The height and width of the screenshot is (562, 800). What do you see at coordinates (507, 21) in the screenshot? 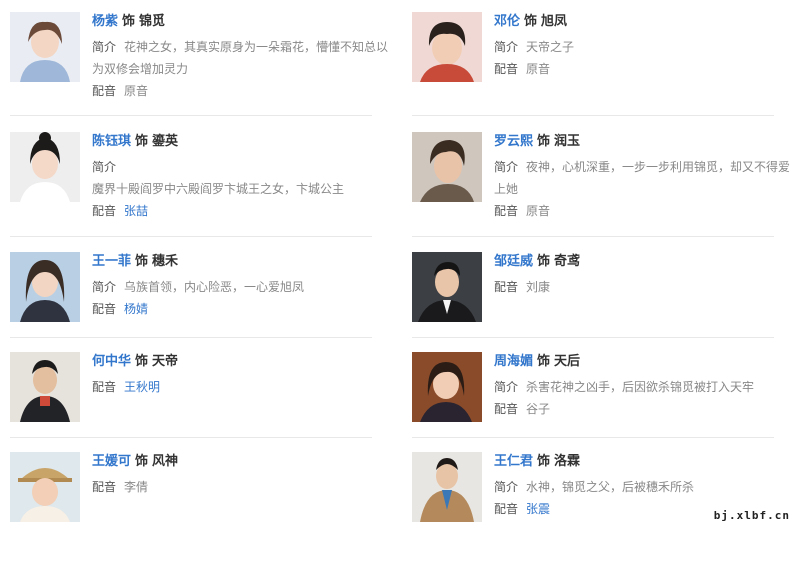
I see `actor-name-link: 邓伦` at bounding box center [507, 21].